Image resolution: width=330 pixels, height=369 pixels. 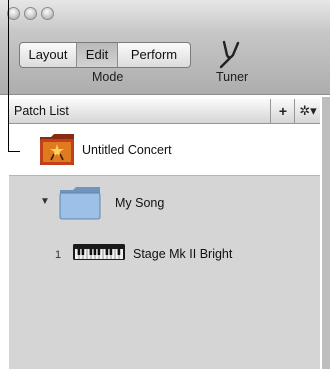 I want to click on callout-line-horizontal, so click(x=14, y=151).